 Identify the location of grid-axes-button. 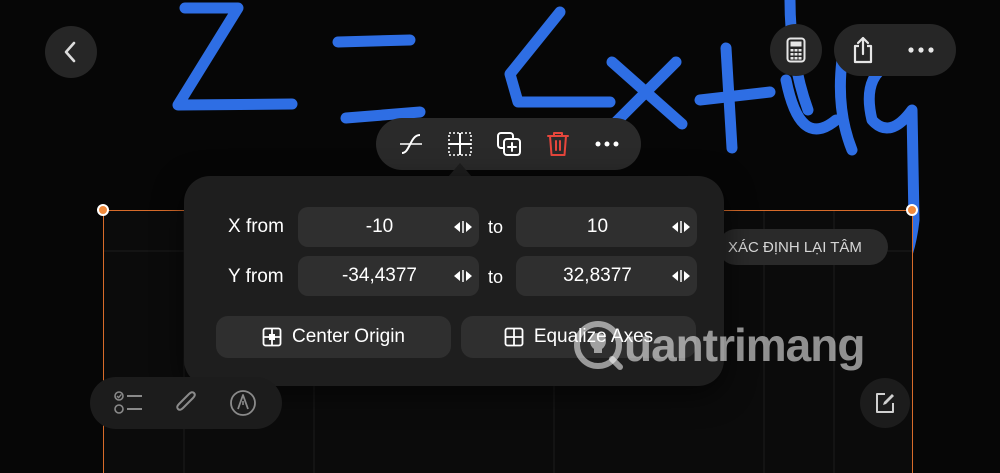
(460, 144).